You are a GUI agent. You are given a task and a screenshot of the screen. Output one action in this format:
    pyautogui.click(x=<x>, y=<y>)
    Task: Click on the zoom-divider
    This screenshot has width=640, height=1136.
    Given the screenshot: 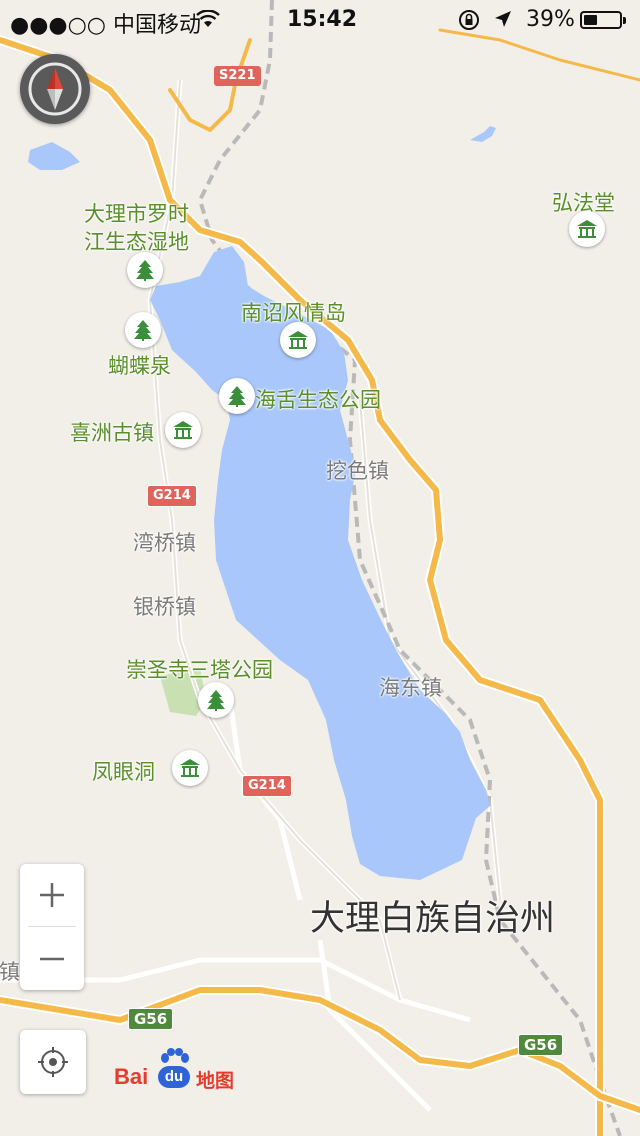 What is the action you would take?
    pyautogui.click(x=52, y=926)
    